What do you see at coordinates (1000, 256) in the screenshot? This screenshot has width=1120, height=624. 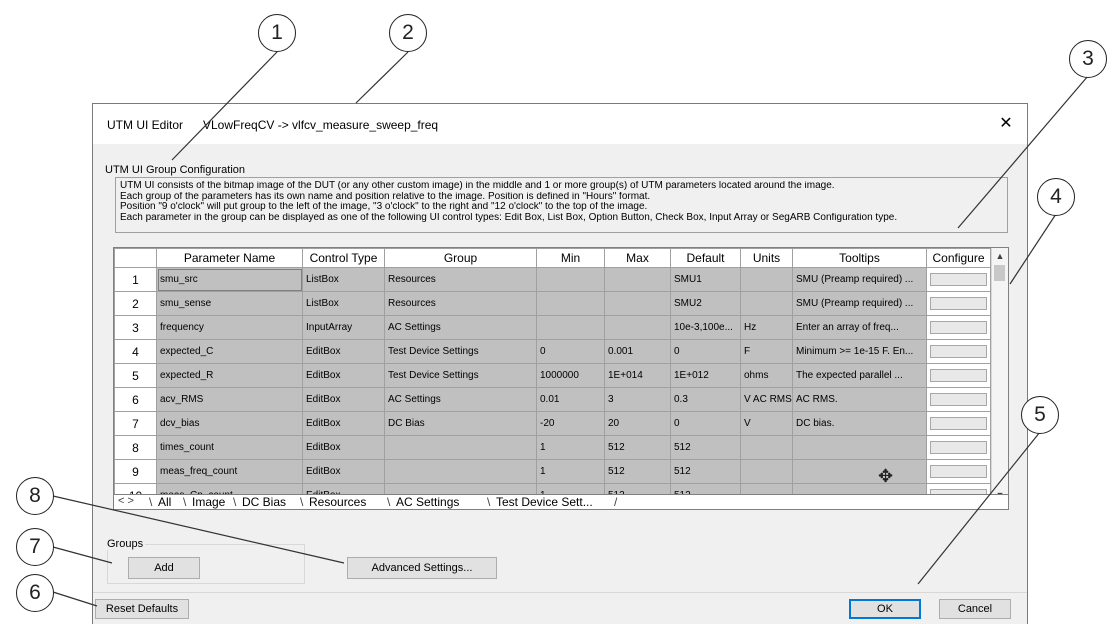 I see `scroll-up-icon: ▲` at bounding box center [1000, 256].